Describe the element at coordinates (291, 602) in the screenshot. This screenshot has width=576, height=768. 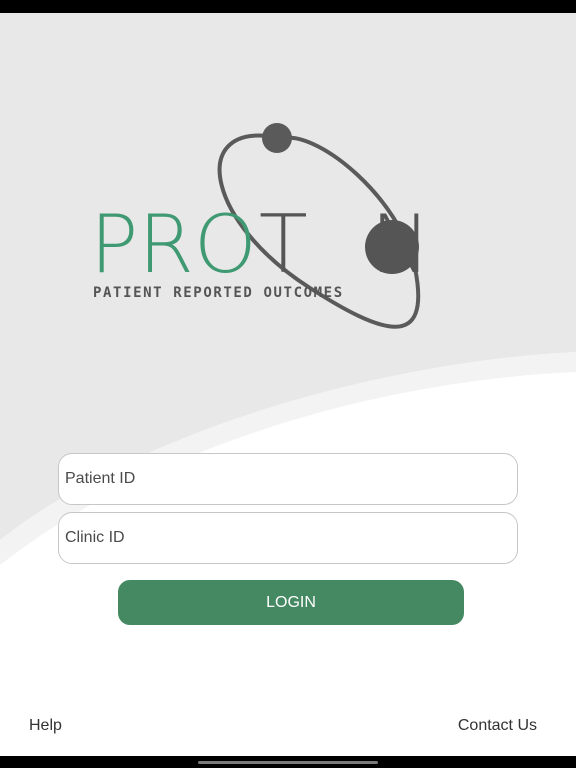
I see `login-button: LOGIN` at that location.